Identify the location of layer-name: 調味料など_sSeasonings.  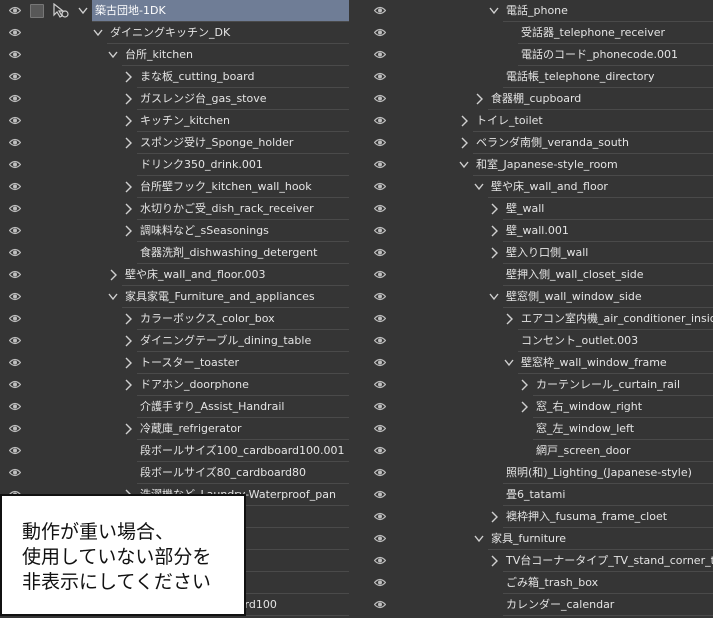
(243, 230).